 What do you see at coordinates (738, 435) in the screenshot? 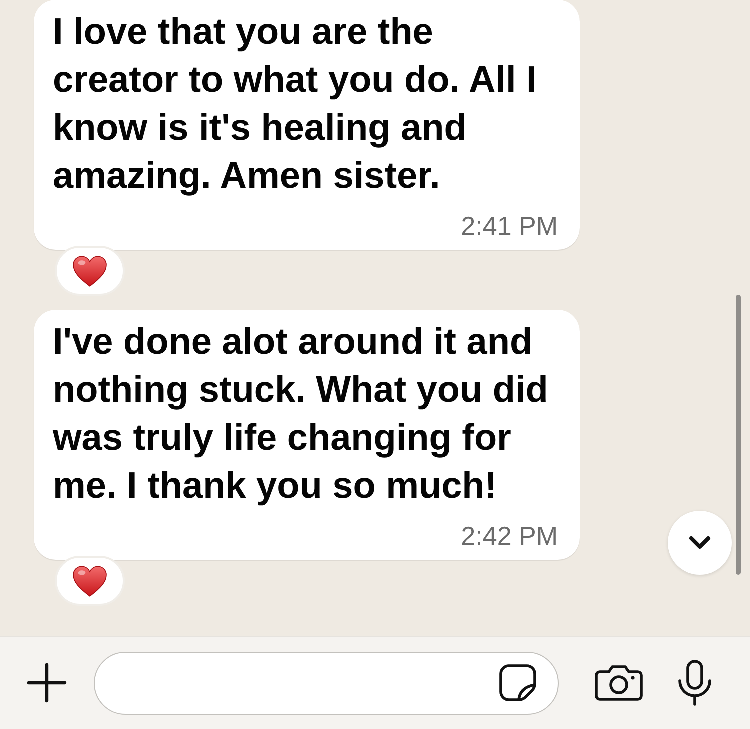
I see `scrollbar-thumb` at bounding box center [738, 435].